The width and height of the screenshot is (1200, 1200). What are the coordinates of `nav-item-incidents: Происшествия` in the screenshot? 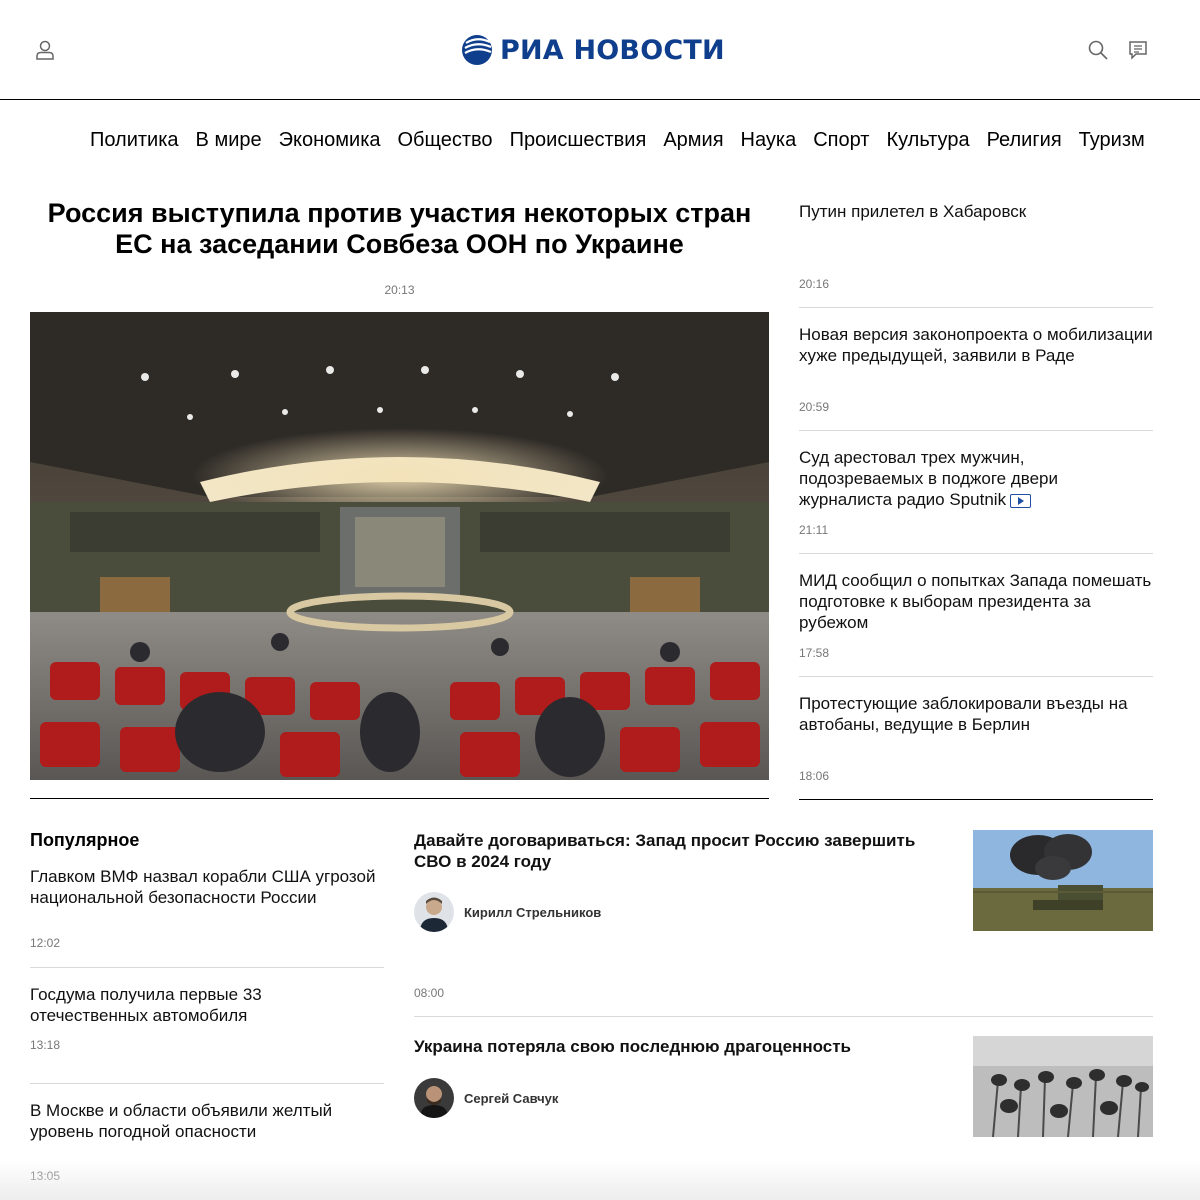 It's located at (578, 140).